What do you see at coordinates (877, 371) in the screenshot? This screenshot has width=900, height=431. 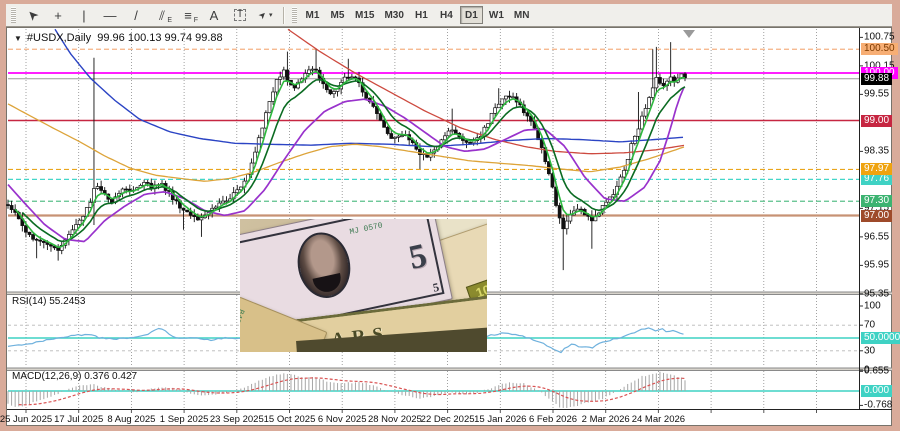 I see `macd-tick-0.655: 0.655` at bounding box center [877, 371].